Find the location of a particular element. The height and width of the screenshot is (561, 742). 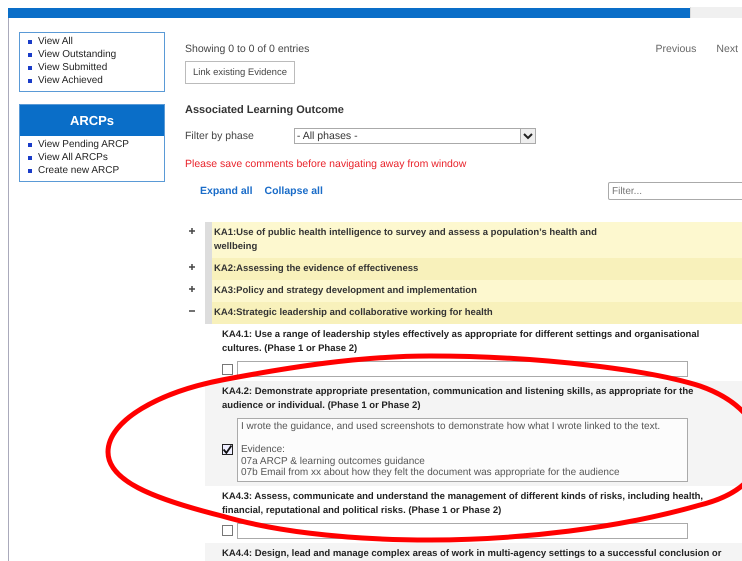

sidebar-link: Create new ARCP is located at coordinates (79, 170).